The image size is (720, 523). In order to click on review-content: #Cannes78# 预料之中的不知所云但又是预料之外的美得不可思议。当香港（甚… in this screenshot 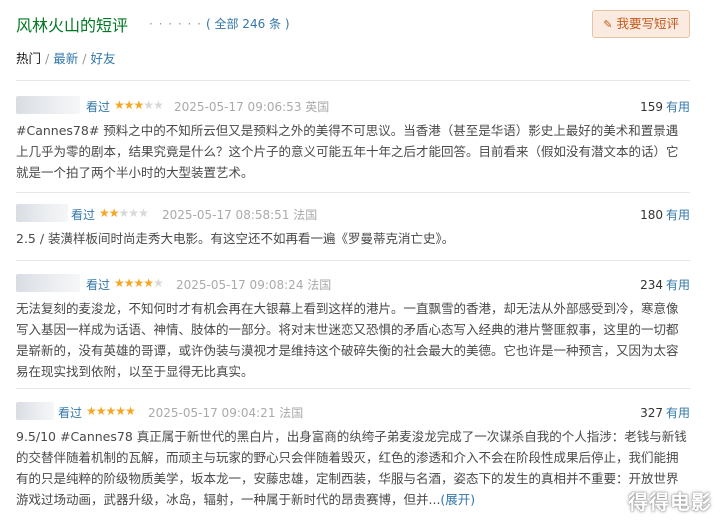, I will do `click(347, 151)`.